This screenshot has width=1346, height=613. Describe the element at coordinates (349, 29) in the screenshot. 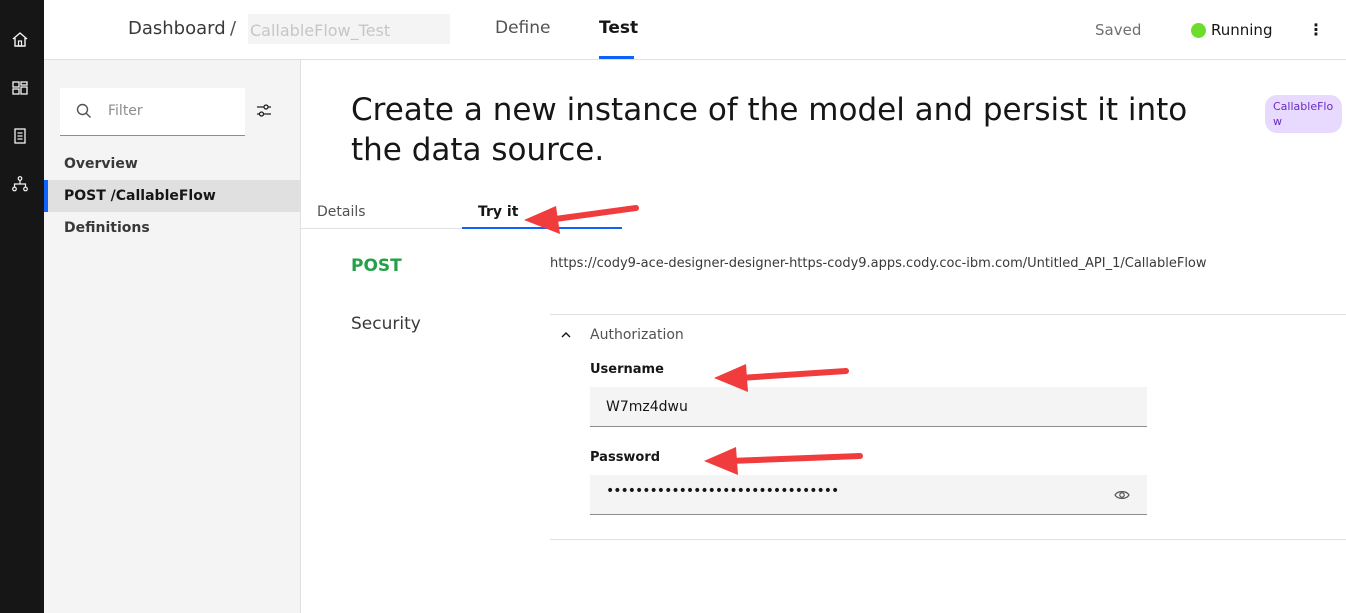

I see `flow-name-input: CallableFlow_Test` at that location.